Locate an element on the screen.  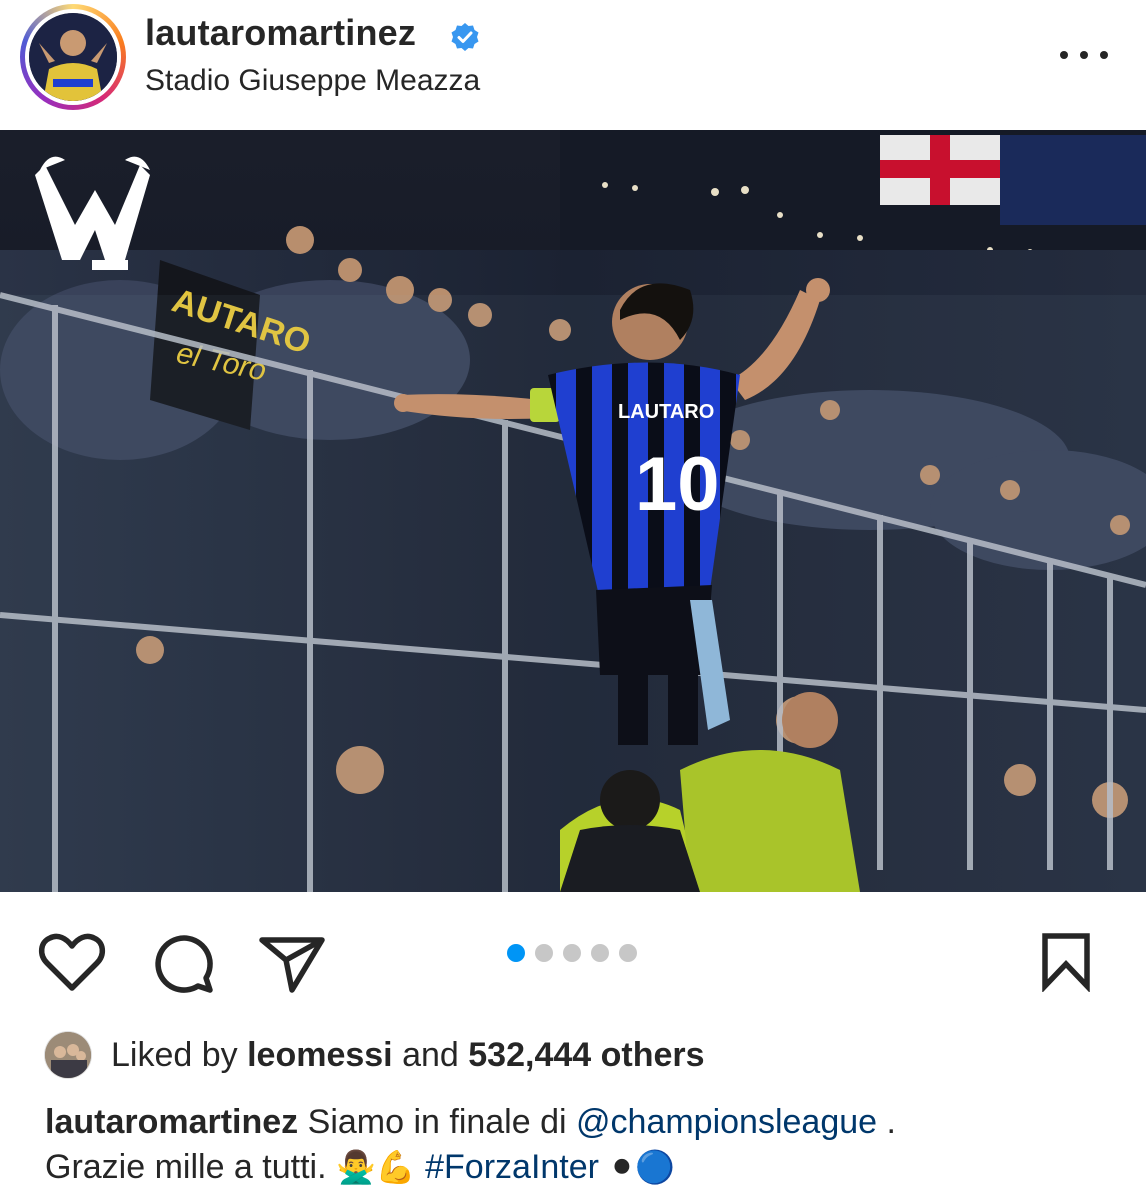
no-gesture-emoji: 🙅‍♂️ is located at coordinates (355, 1167).